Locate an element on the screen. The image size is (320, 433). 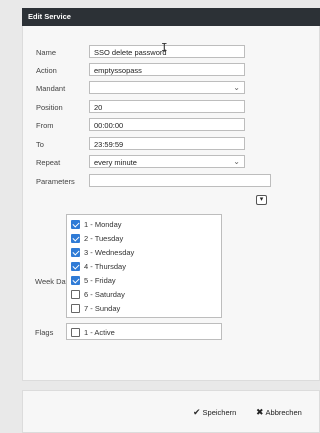
week-day-item: 6 - Saturday is located at coordinates (141, 296).